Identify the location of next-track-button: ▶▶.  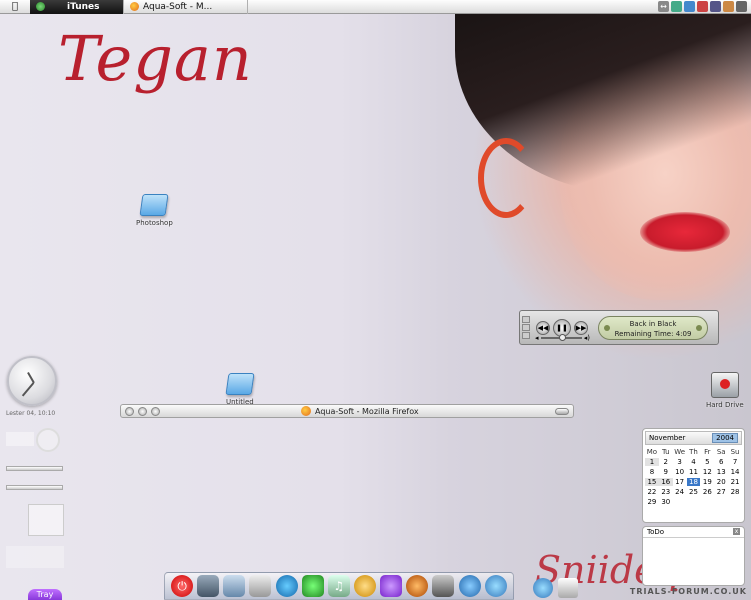
(581, 327).